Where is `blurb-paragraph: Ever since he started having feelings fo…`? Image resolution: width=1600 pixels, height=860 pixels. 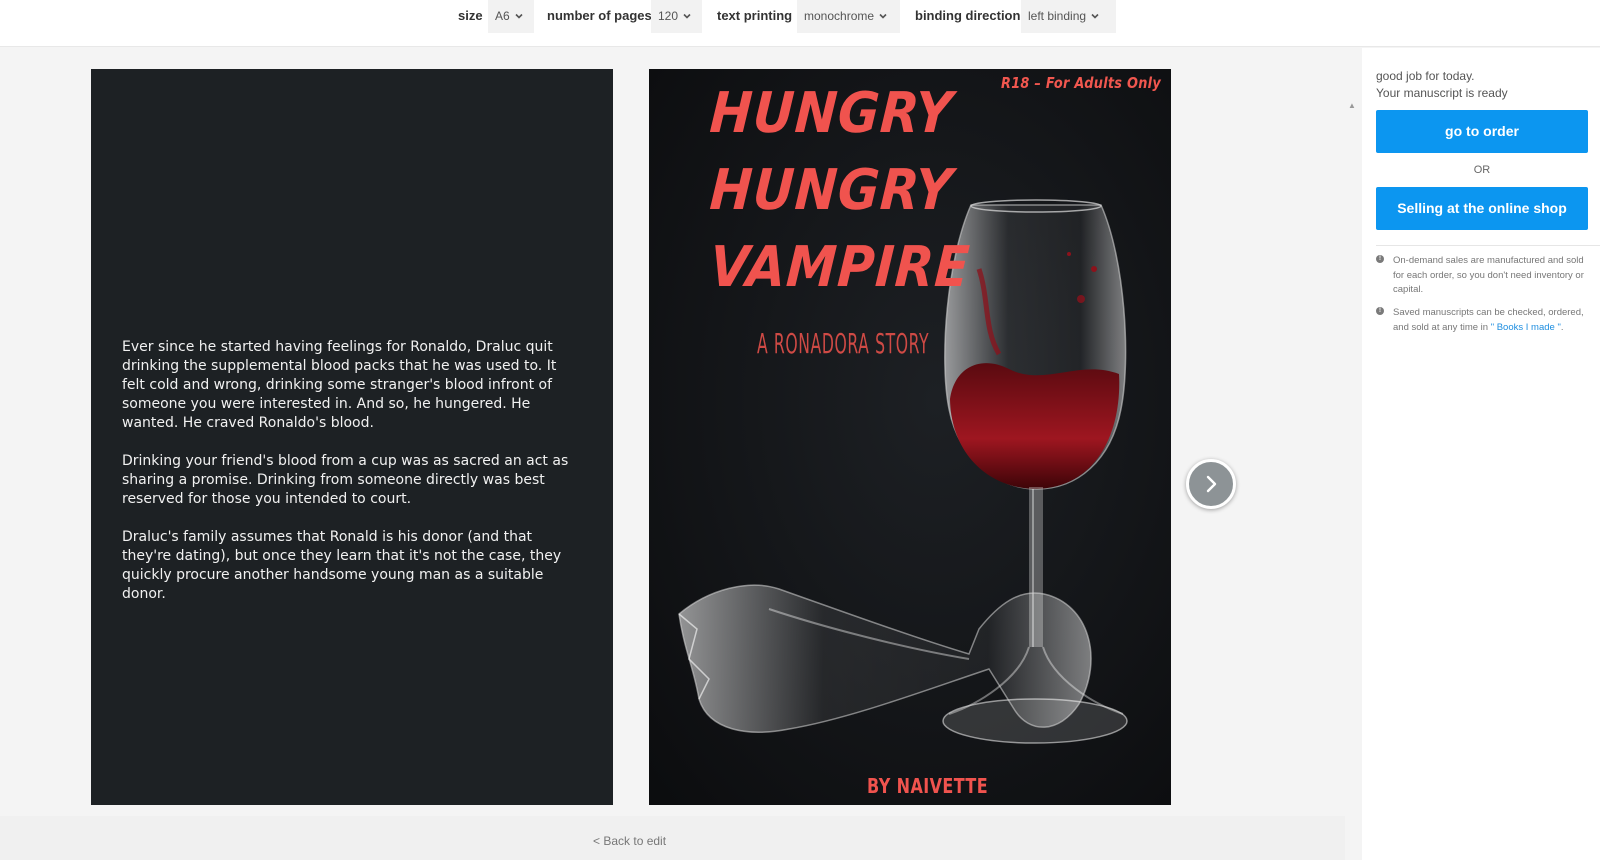
blurb-paragraph: Ever since he started having feelings fo… is located at coordinates (339, 385).